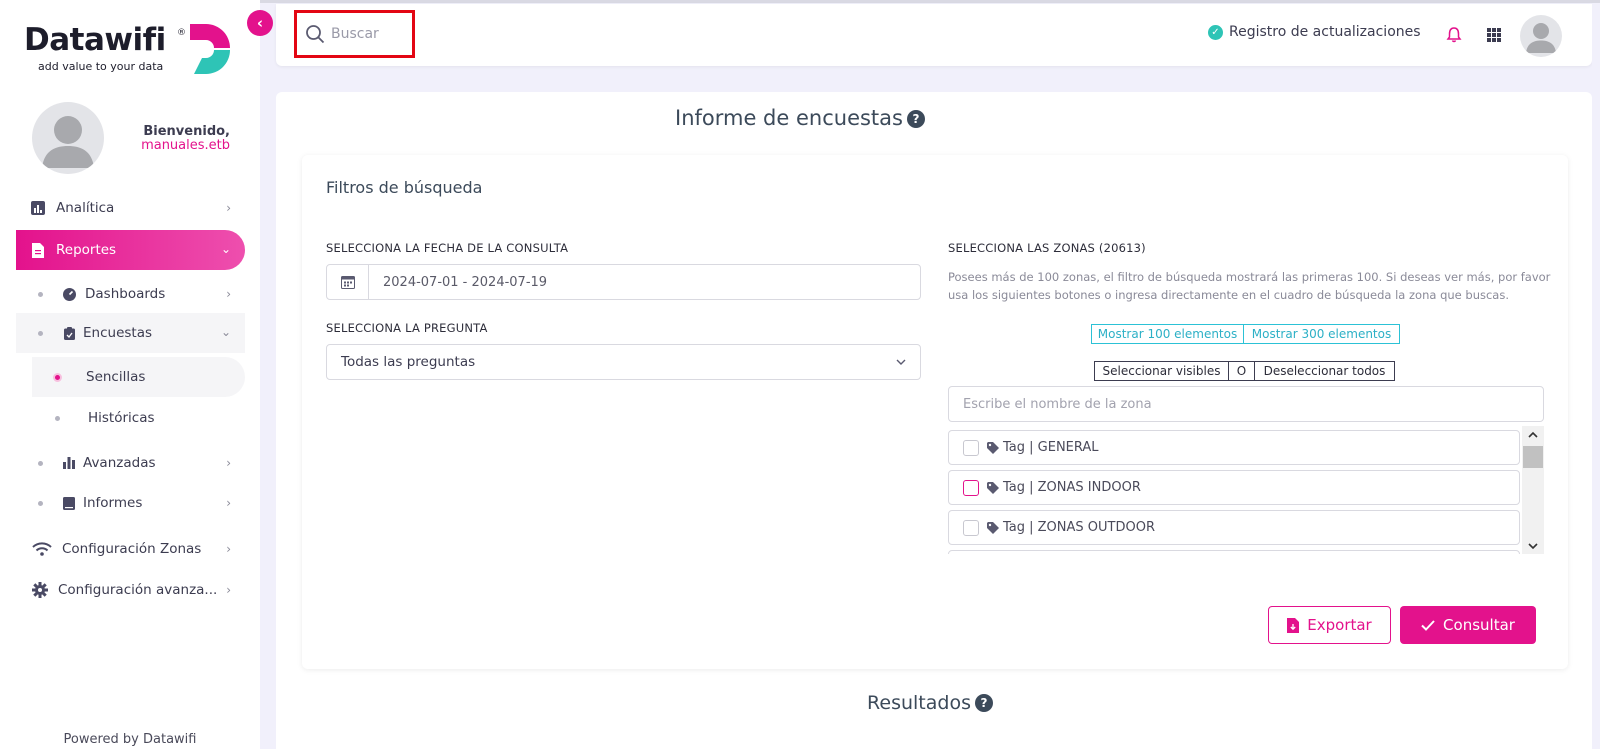 Image resolution: width=1600 pixels, height=749 pixels. What do you see at coordinates (57, 377) in the screenshot?
I see `active-dot` at bounding box center [57, 377].